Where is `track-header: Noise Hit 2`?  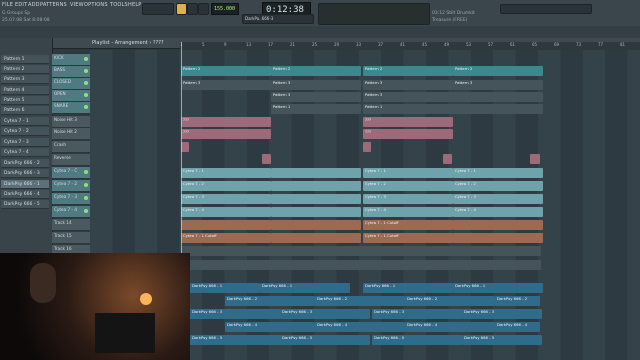 track-header: Noise Hit 2 is located at coordinates (71, 134).